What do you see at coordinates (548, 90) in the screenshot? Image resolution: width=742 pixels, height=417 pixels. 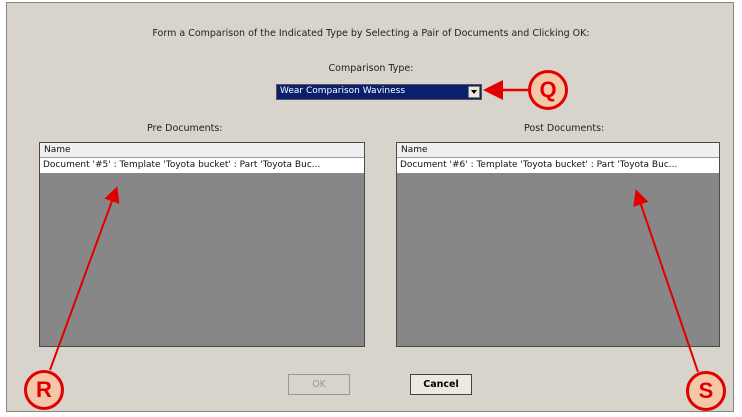 I see `callout-q-badge: Q` at bounding box center [548, 90].